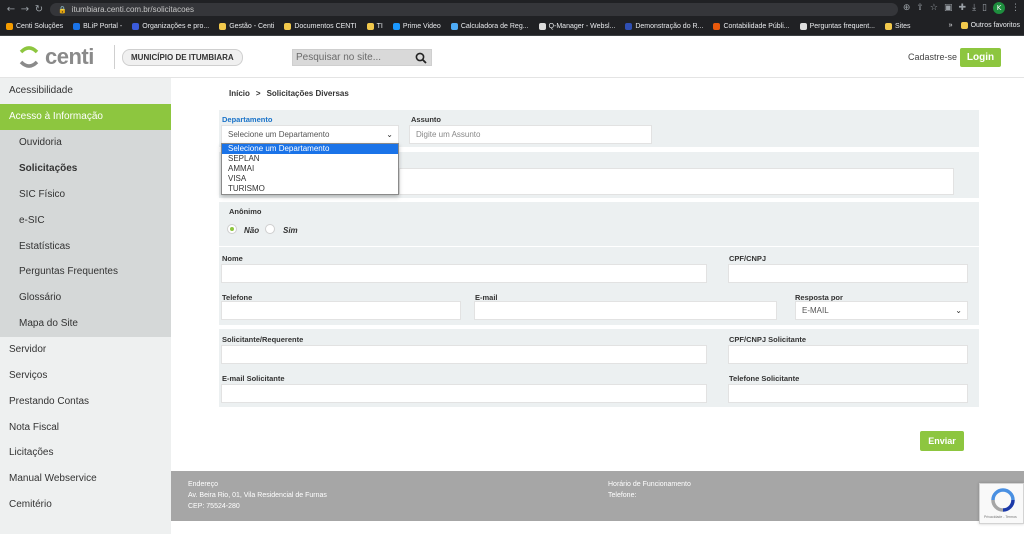  I want to click on footer-address-line2: CEP: 75524-280, so click(214, 506).